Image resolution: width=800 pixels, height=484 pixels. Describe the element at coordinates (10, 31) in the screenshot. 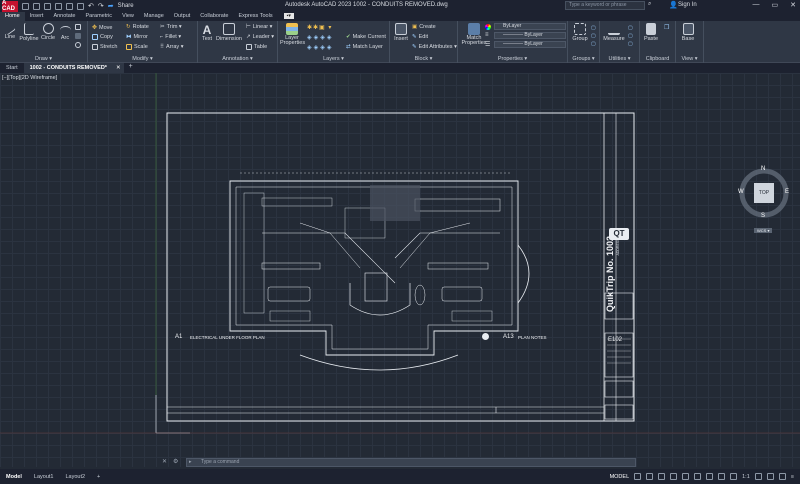

I see `line-tool: Line` at that location.